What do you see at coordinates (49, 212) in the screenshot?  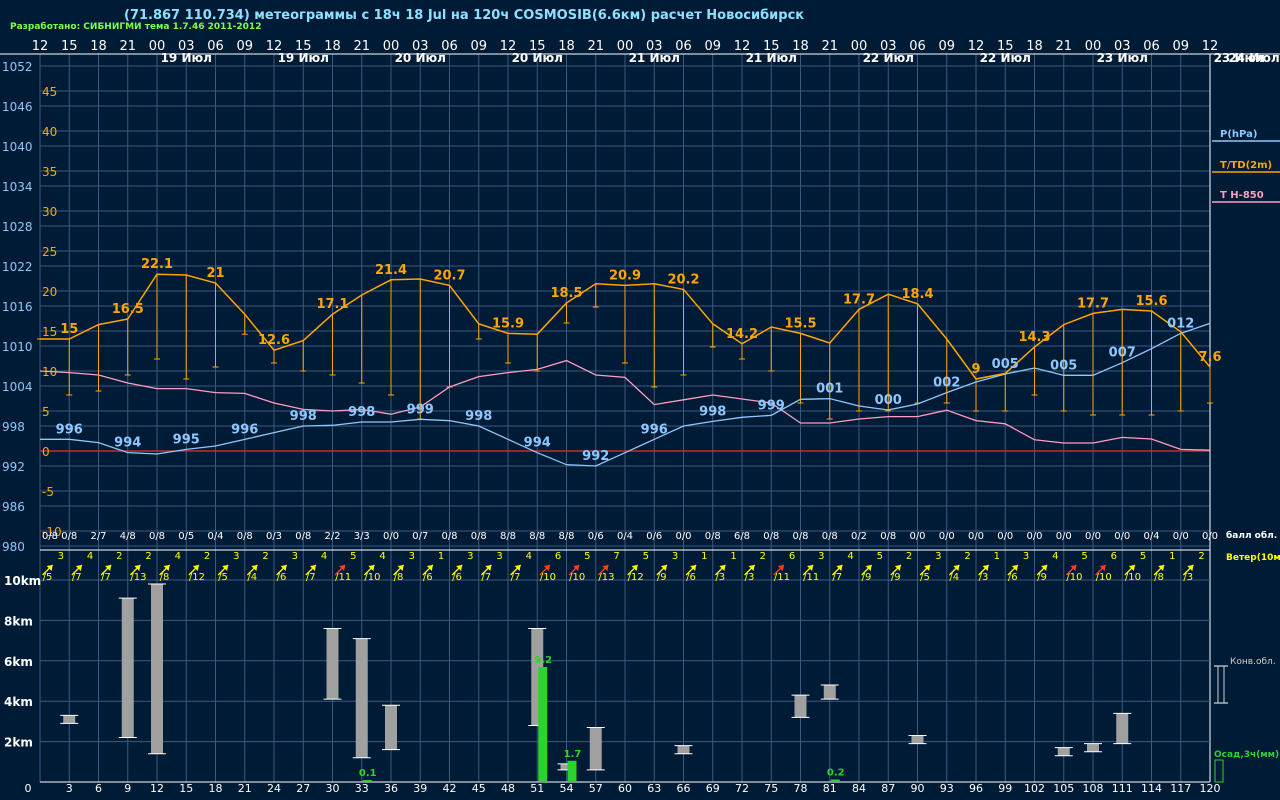 I see `temperature-tick-label: 30` at bounding box center [49, 212].